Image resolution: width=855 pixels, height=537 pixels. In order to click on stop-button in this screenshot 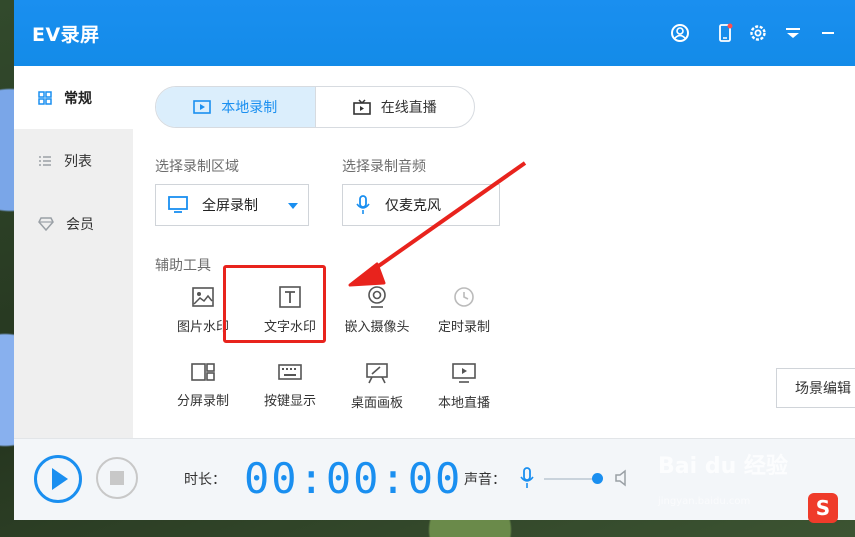, I will do `click(117, 478)`.